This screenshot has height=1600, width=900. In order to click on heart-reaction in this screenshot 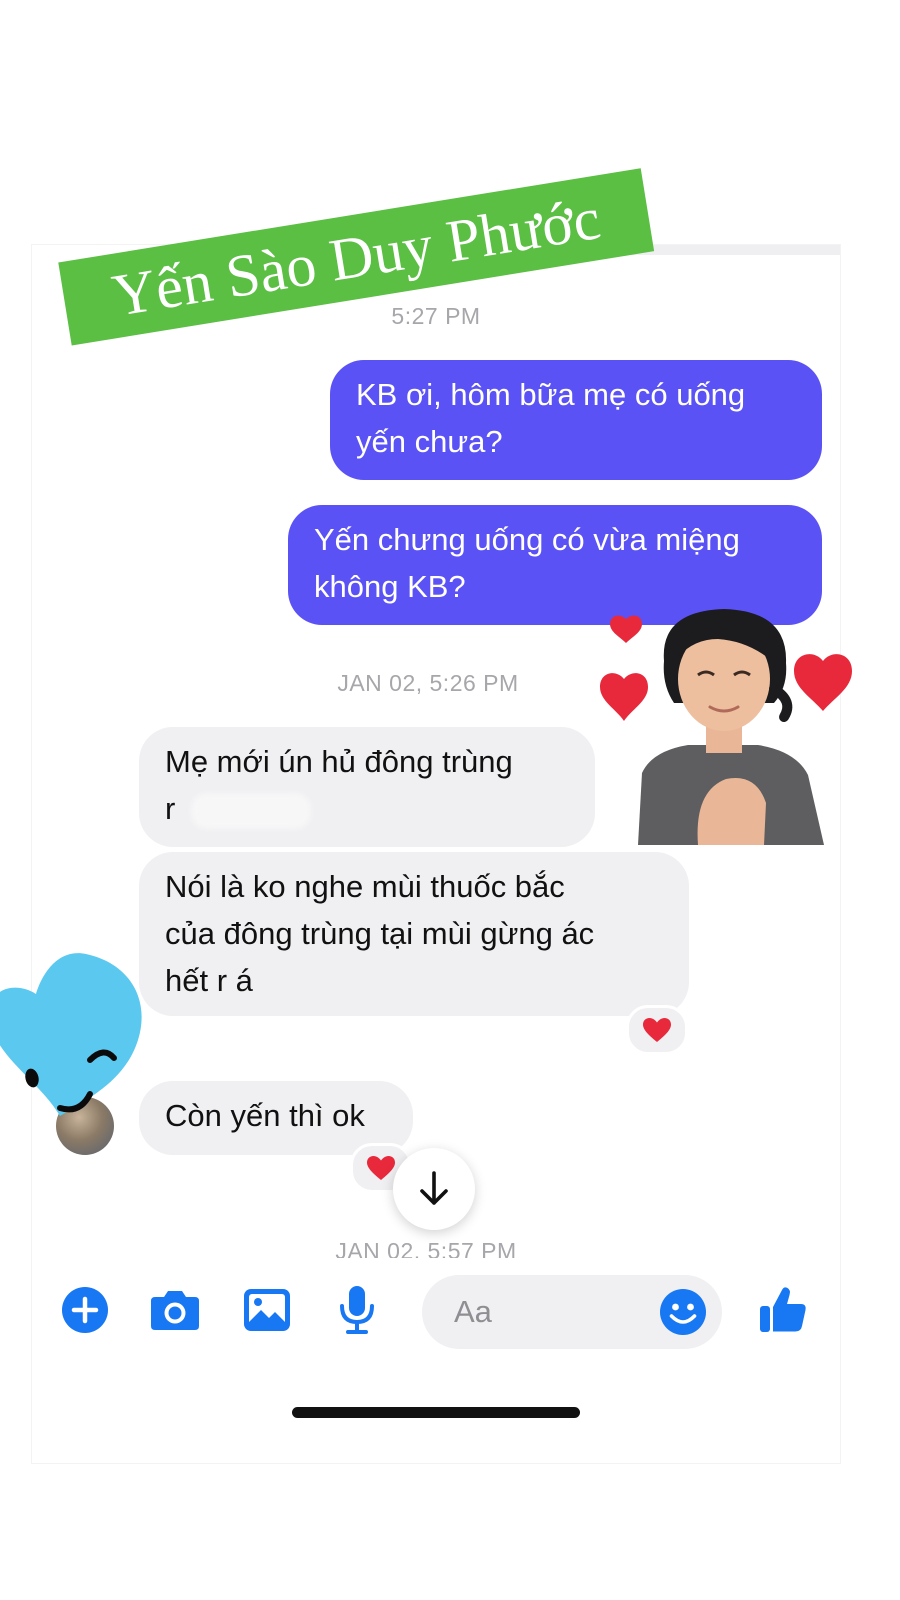, I will do `click(657, 1030)`.